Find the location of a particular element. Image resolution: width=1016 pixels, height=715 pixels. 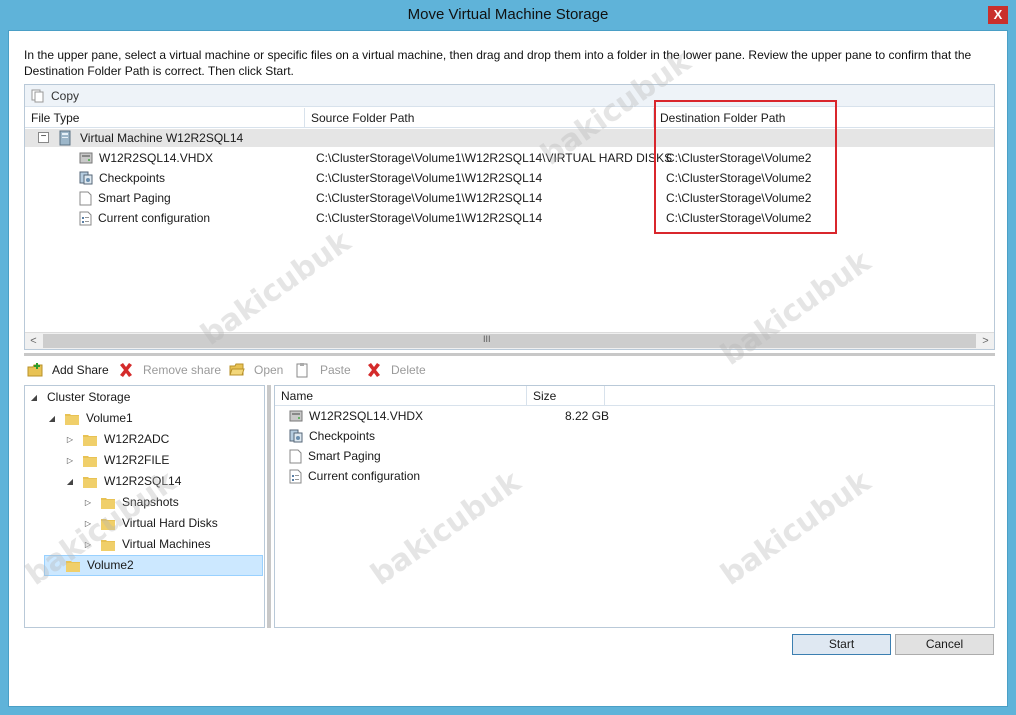

file-row: W12R2SQL14.VHDX is located at coordinates (146, 158).